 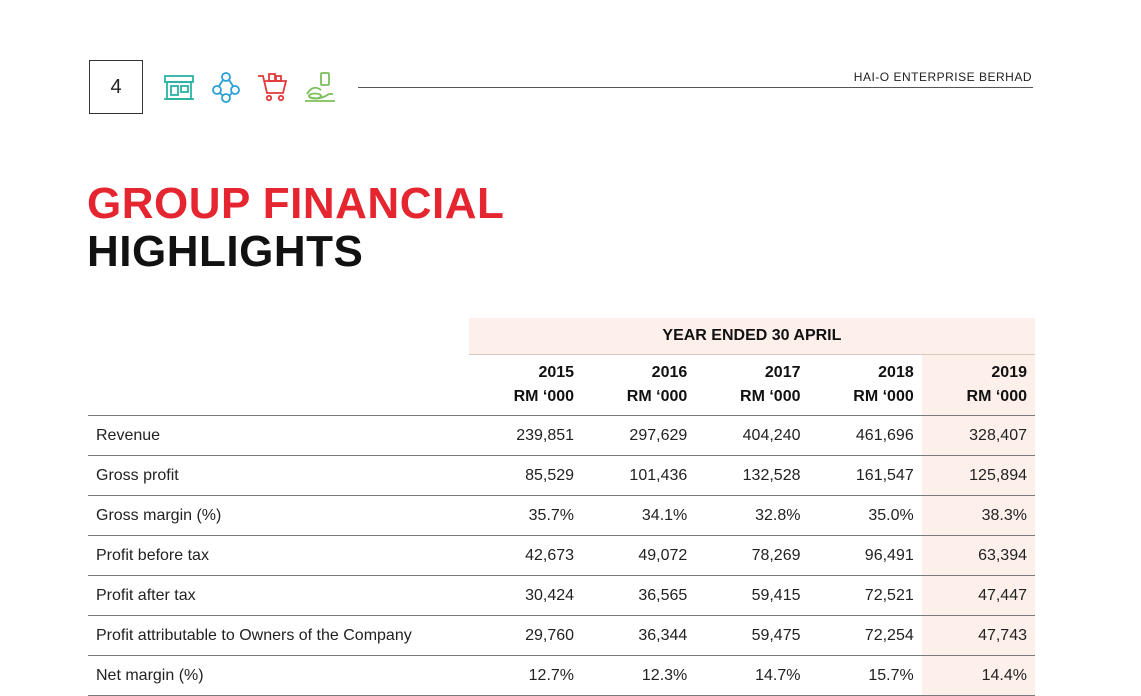 I want to click on storefront-icon, so click(x=179, y=87).